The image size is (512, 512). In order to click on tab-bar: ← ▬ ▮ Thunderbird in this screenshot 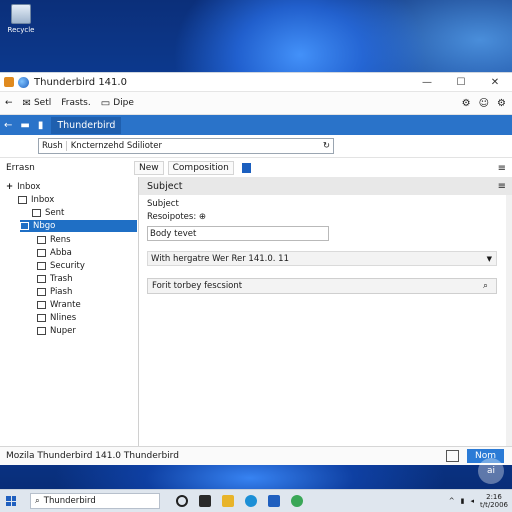, I will do `click(256, 125)`.